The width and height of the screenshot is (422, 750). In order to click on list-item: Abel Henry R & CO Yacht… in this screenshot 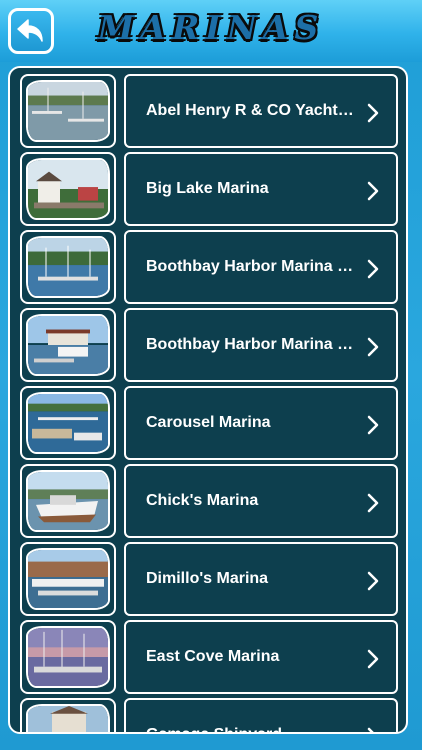, I will do `click(209, 111)`.